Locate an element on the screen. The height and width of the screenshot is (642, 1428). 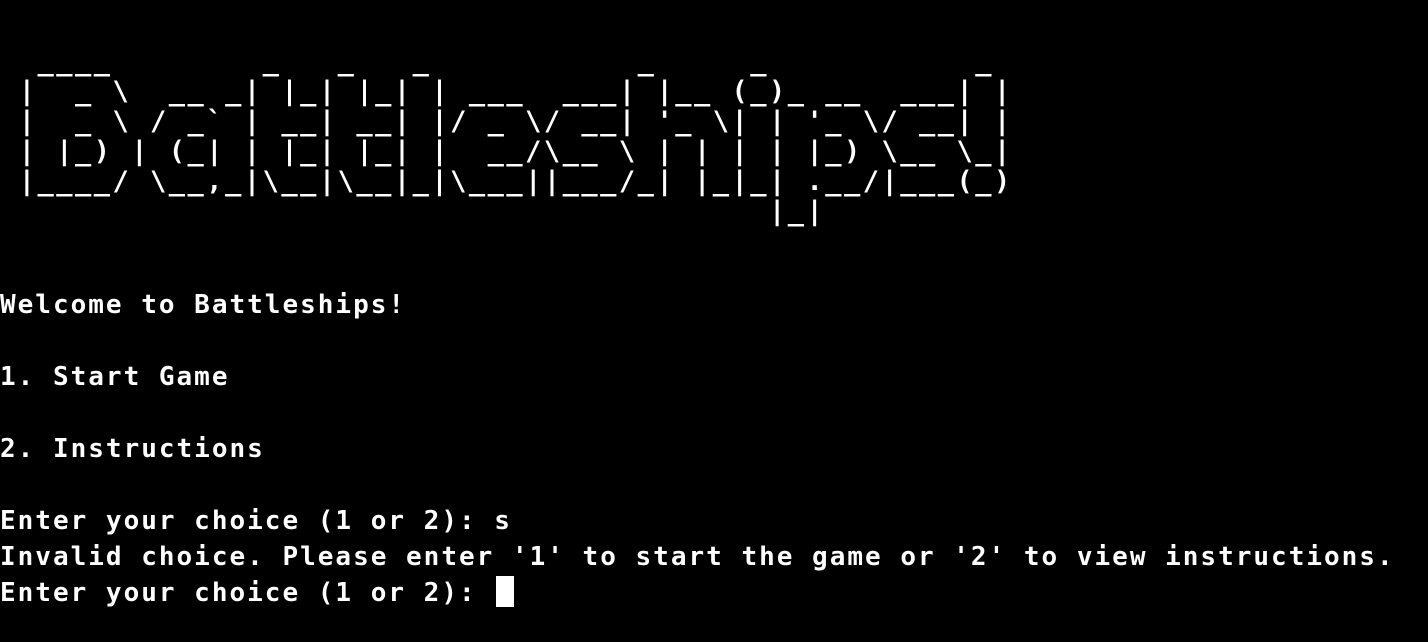
choice-prompt-current: Enter your choice (1 or 2): is located at coordinates (247, 593).